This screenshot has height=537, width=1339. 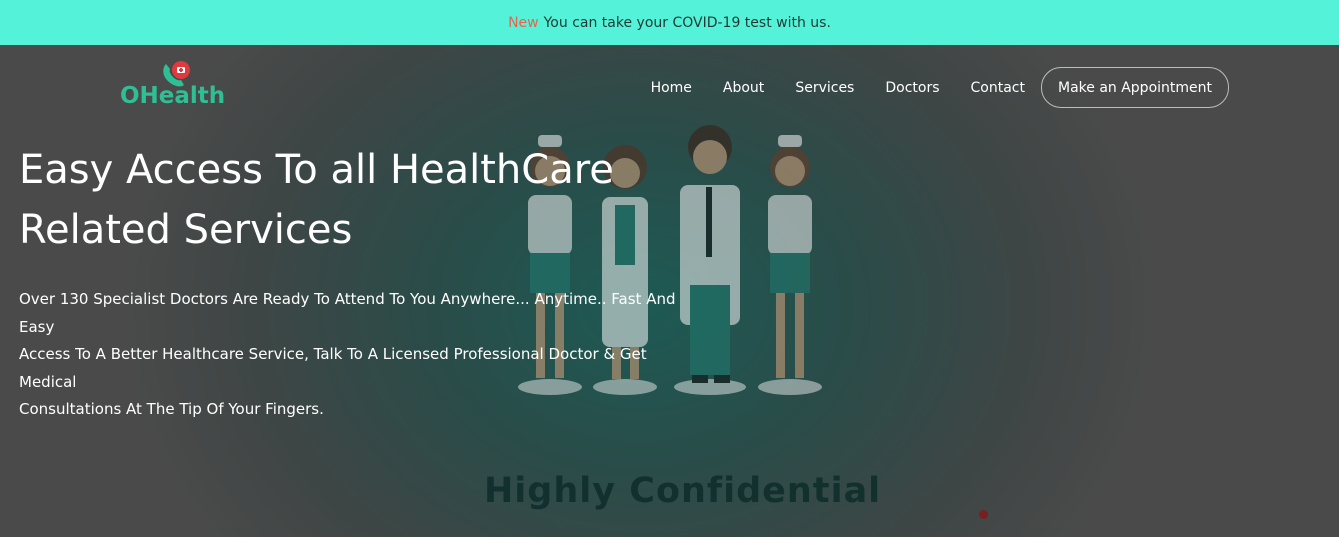 I want to click on new-badge: New, so click(x=523, y=22).